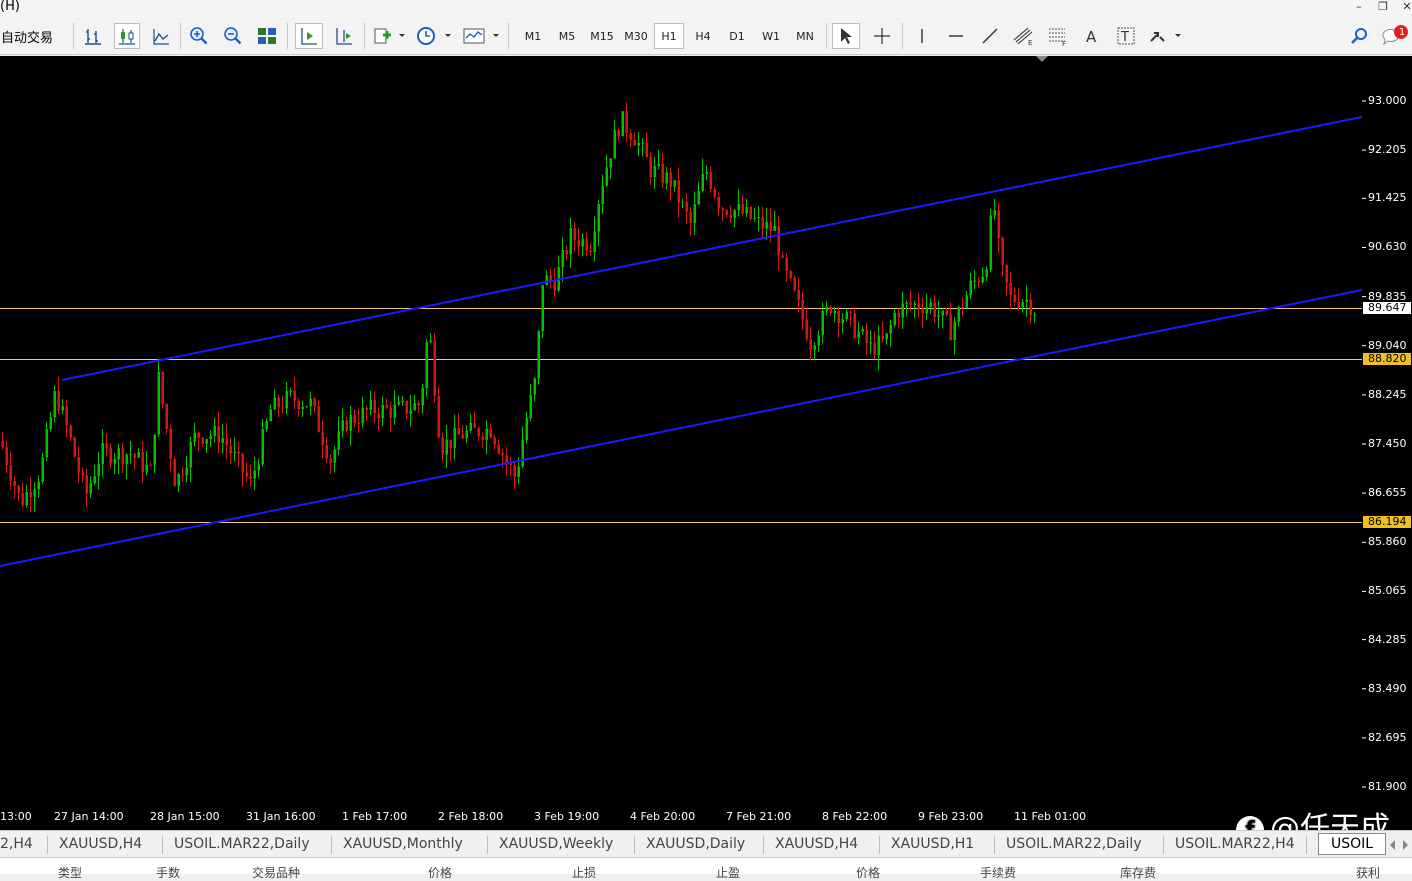 This screenshot has height=881, width=1412. I want to click on trendline-button, so click(990, 36).